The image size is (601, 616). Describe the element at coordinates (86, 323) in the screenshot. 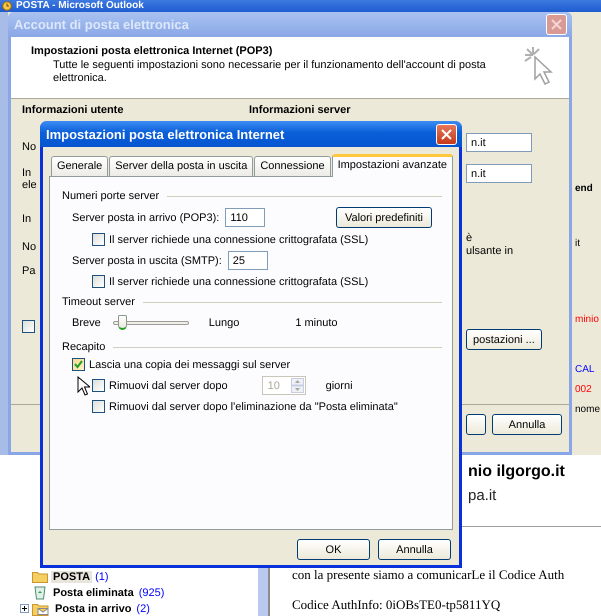

I see `slider-min-label: Breve` at that location.